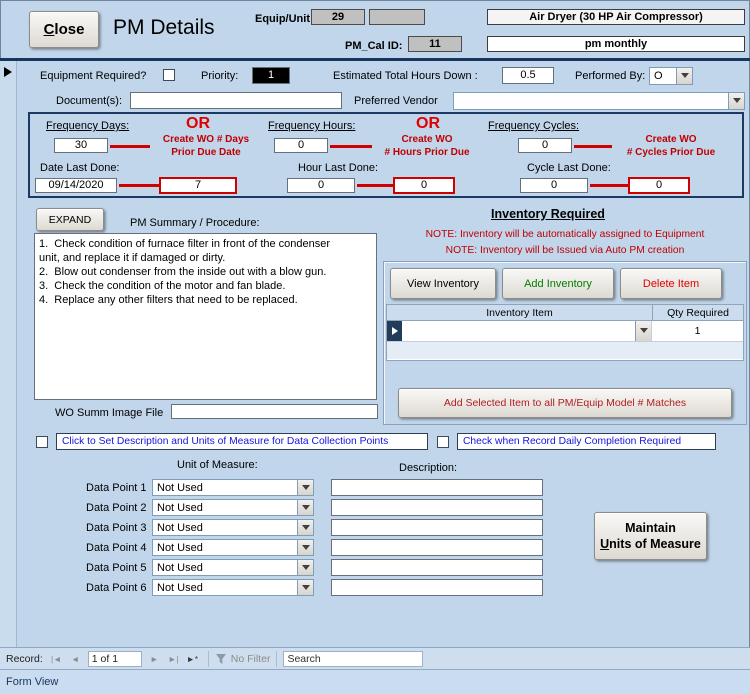  What do you see at coordinates (180, 567) in the screenshot?
I see `data-point-5-unit-value: Not Used` at bounding box center [180, 567].